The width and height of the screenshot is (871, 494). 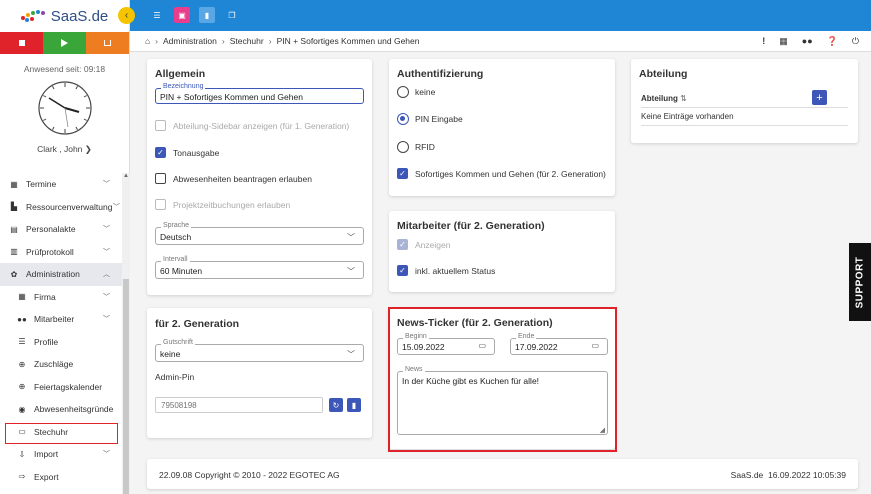 What do you see at coordinates (190, 41) in the screenshot?
I see `breadcrumb-item: Administration` at bounding box center [190, 41].